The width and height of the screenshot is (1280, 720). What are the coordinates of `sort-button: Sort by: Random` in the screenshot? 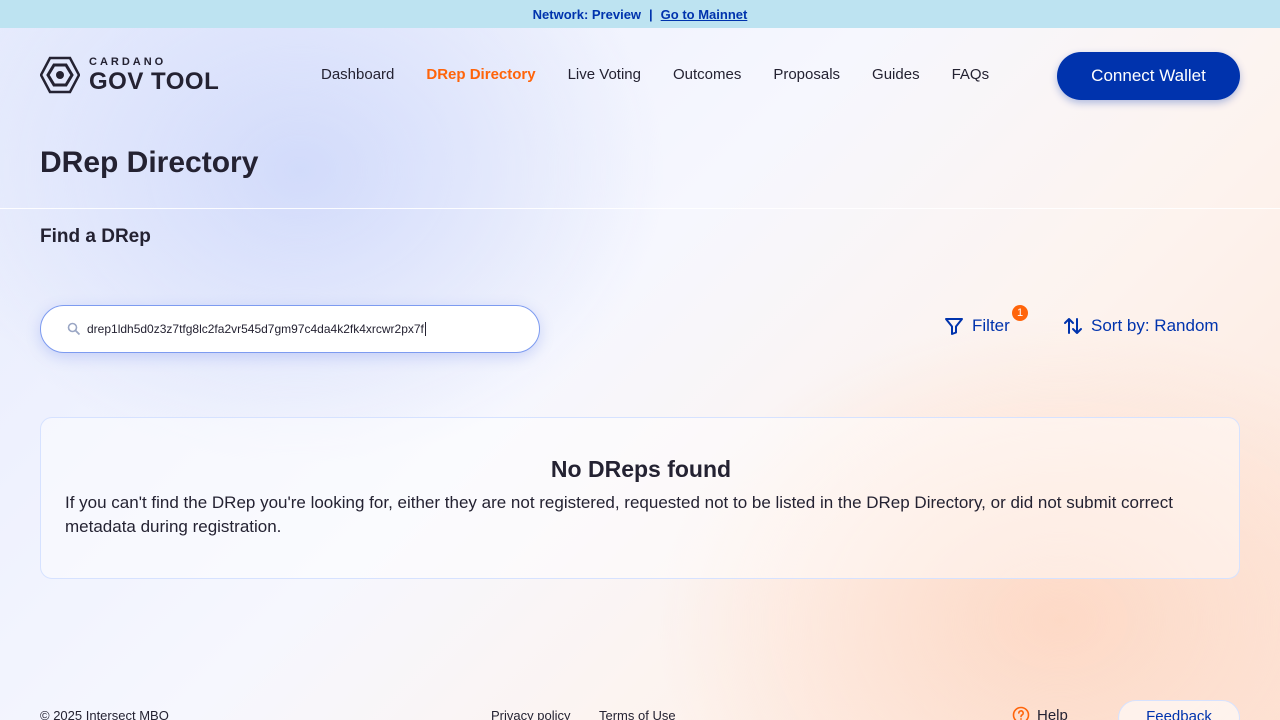 It's located at (1141, 326).